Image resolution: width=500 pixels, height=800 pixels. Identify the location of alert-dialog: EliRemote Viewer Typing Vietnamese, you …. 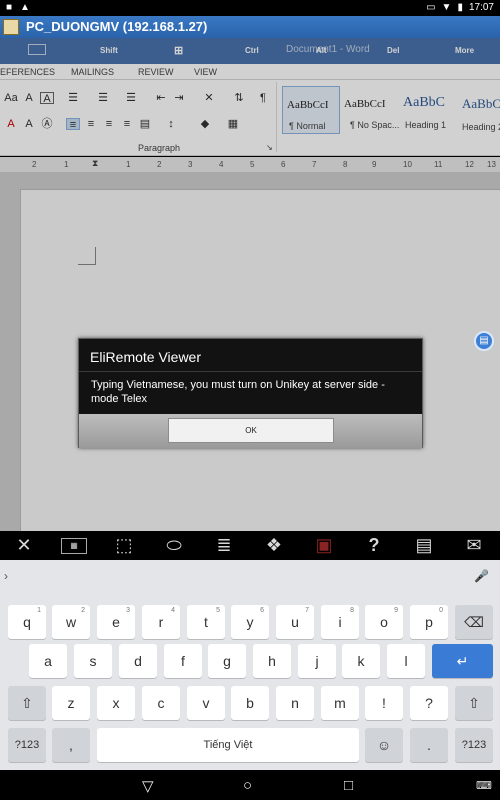
(250, 393).